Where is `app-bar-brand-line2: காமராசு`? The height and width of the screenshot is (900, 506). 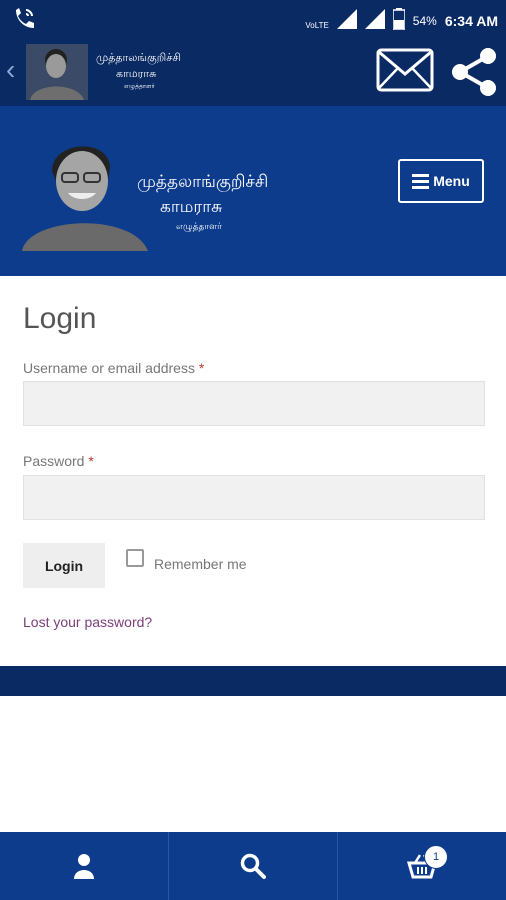
app-bar-brand-line2: காமராசு is located at coordinates (136, 74).